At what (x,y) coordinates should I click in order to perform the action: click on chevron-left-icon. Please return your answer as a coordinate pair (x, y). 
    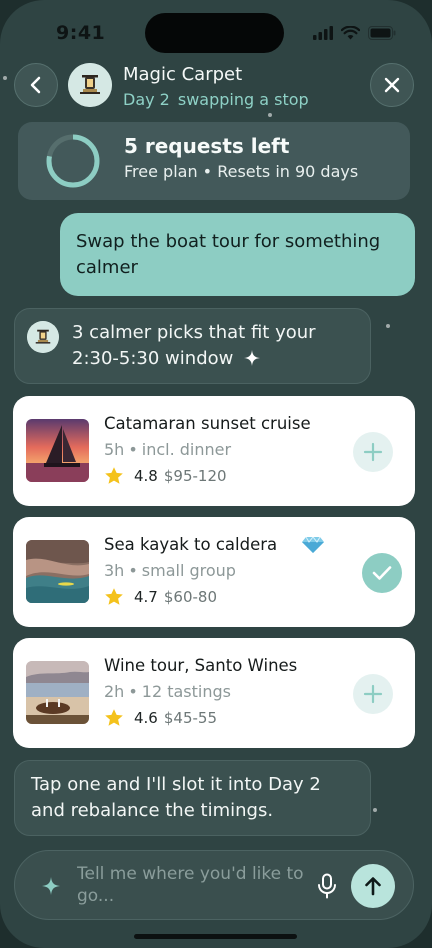
    Looking at the image, I should click on (35, 85).